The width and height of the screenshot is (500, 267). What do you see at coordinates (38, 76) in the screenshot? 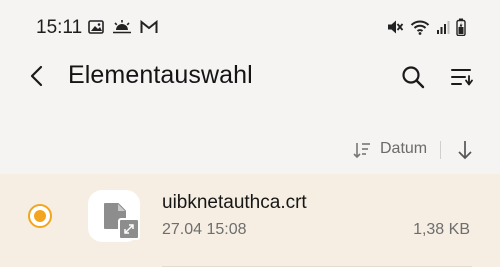
I see `back-arrow-icon` at bounding box center [38, 76].